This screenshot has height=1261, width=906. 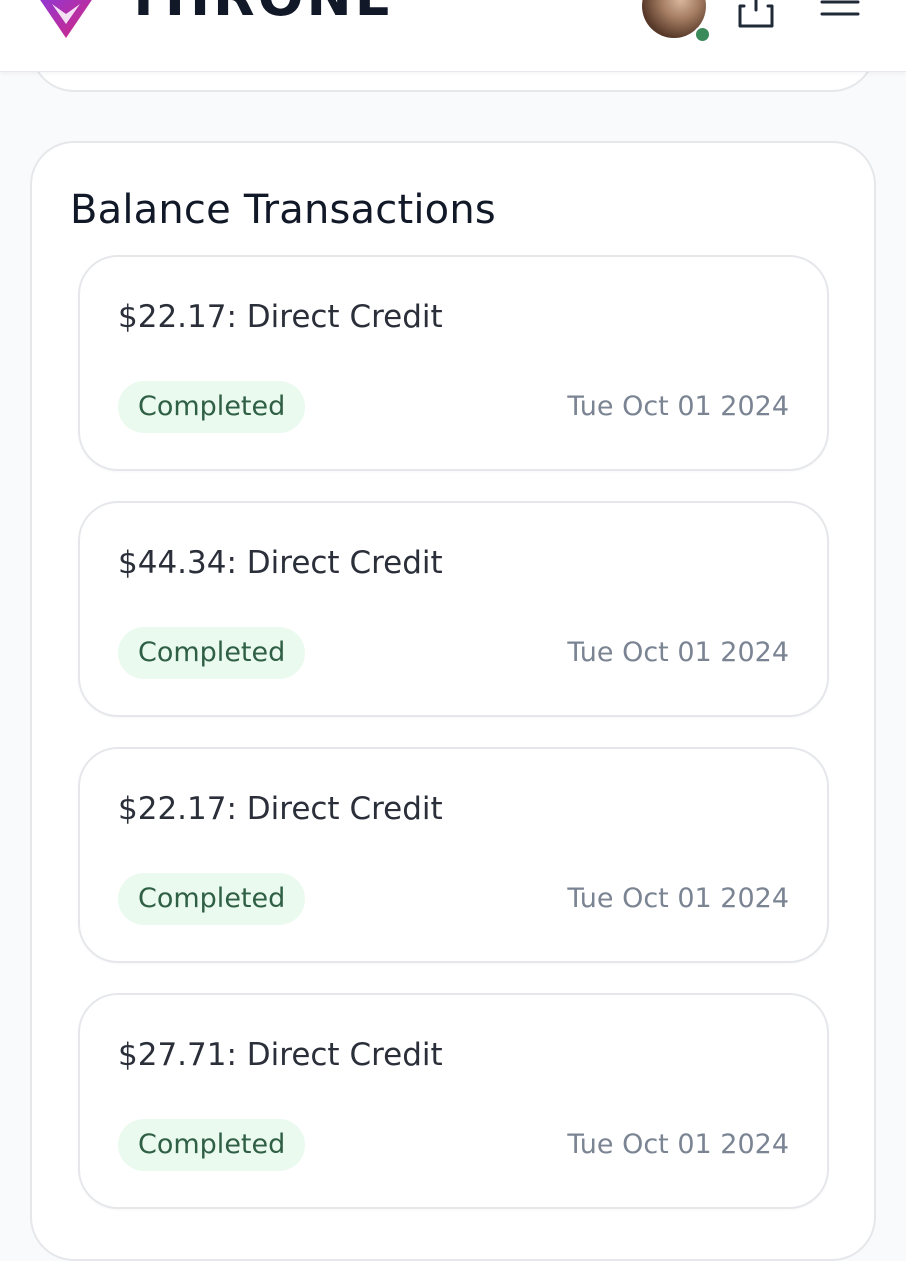 What do you see at coordinates (453, 36) in the screenshot?
I see `top-bar: THRONE` at bounding box center [453, 36].